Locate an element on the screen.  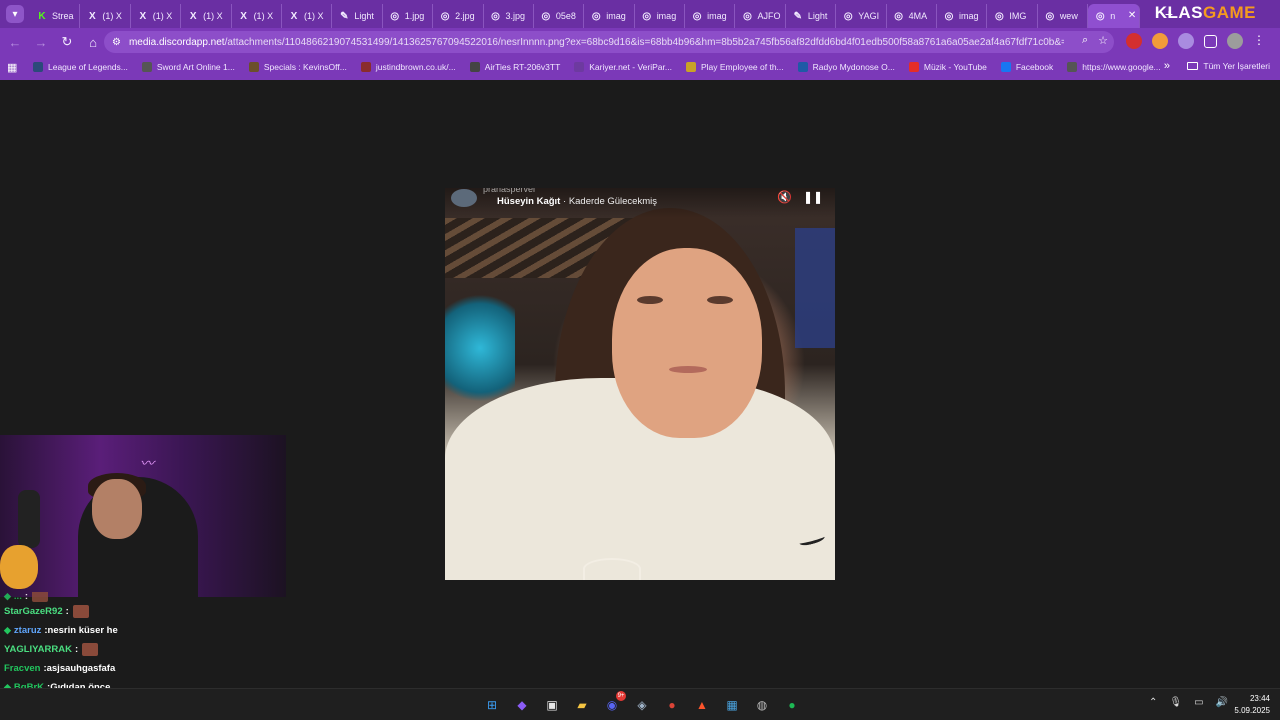
tab-label: imag is located at coordinates (969, 16).